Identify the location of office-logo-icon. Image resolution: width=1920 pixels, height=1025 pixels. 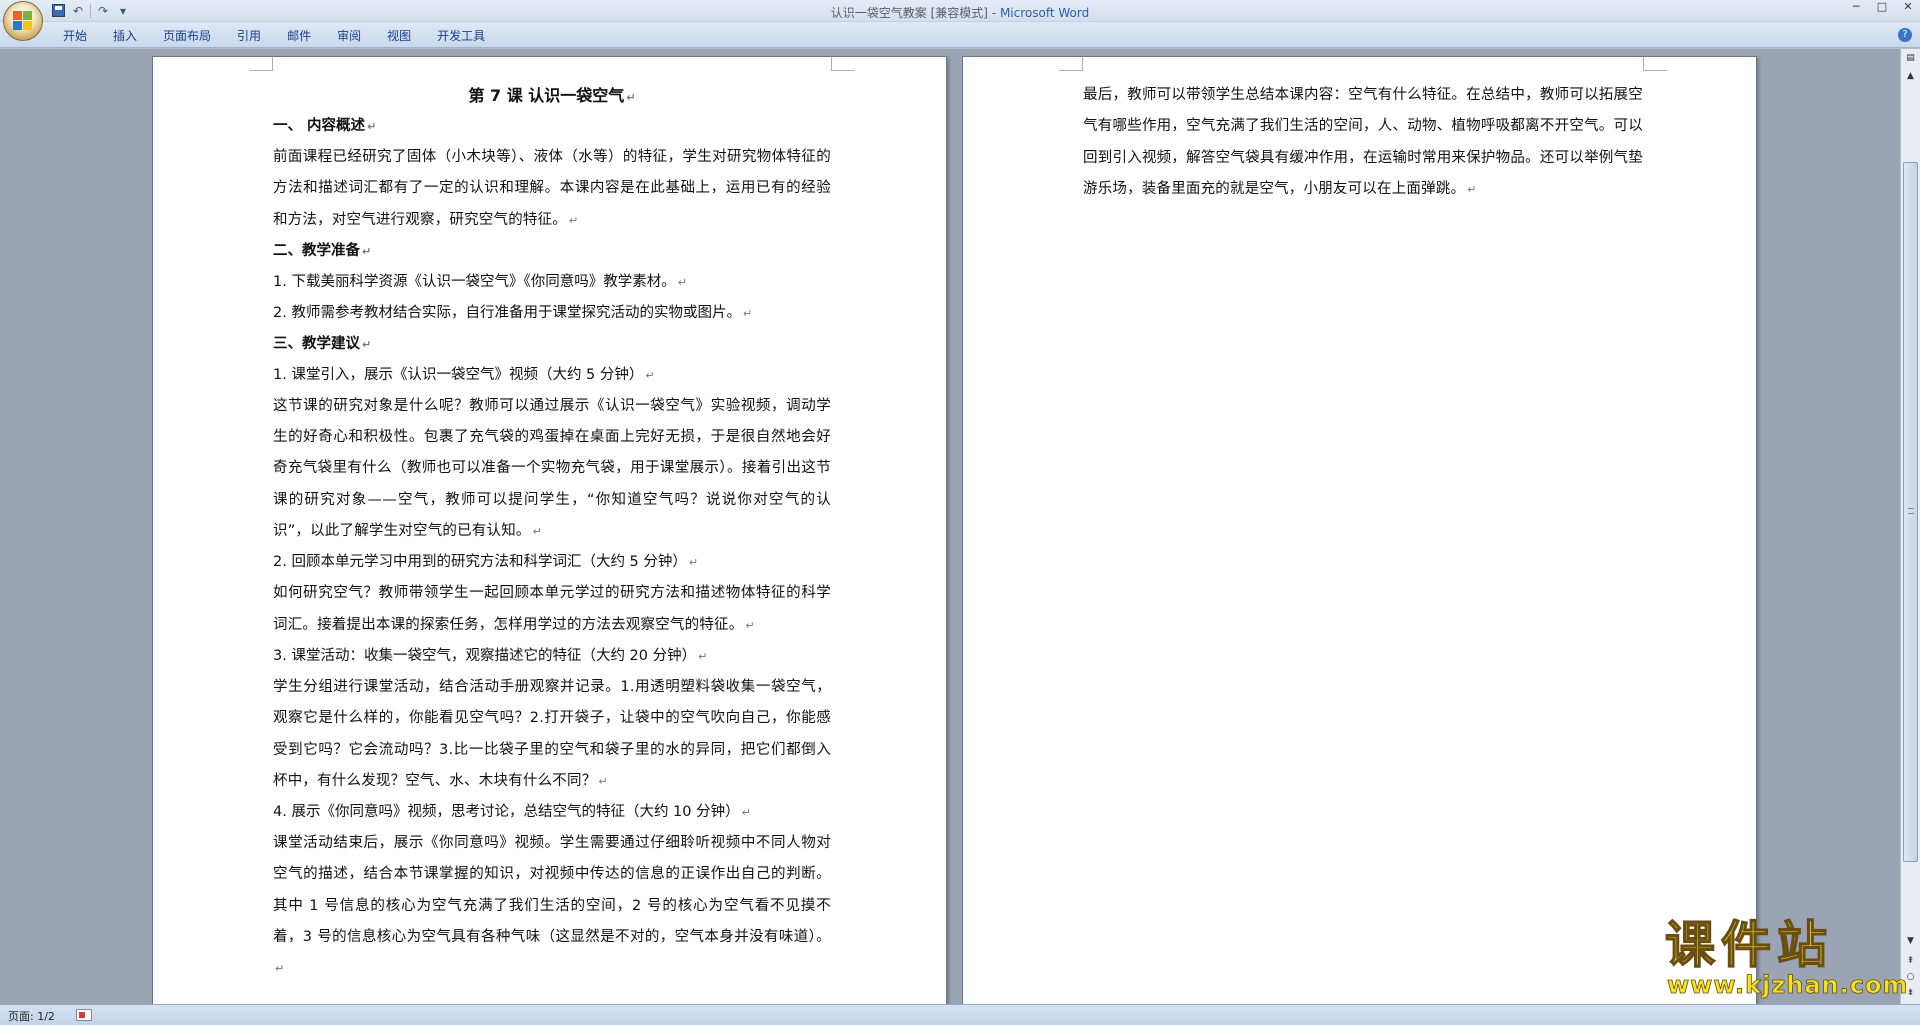
(23, 21).